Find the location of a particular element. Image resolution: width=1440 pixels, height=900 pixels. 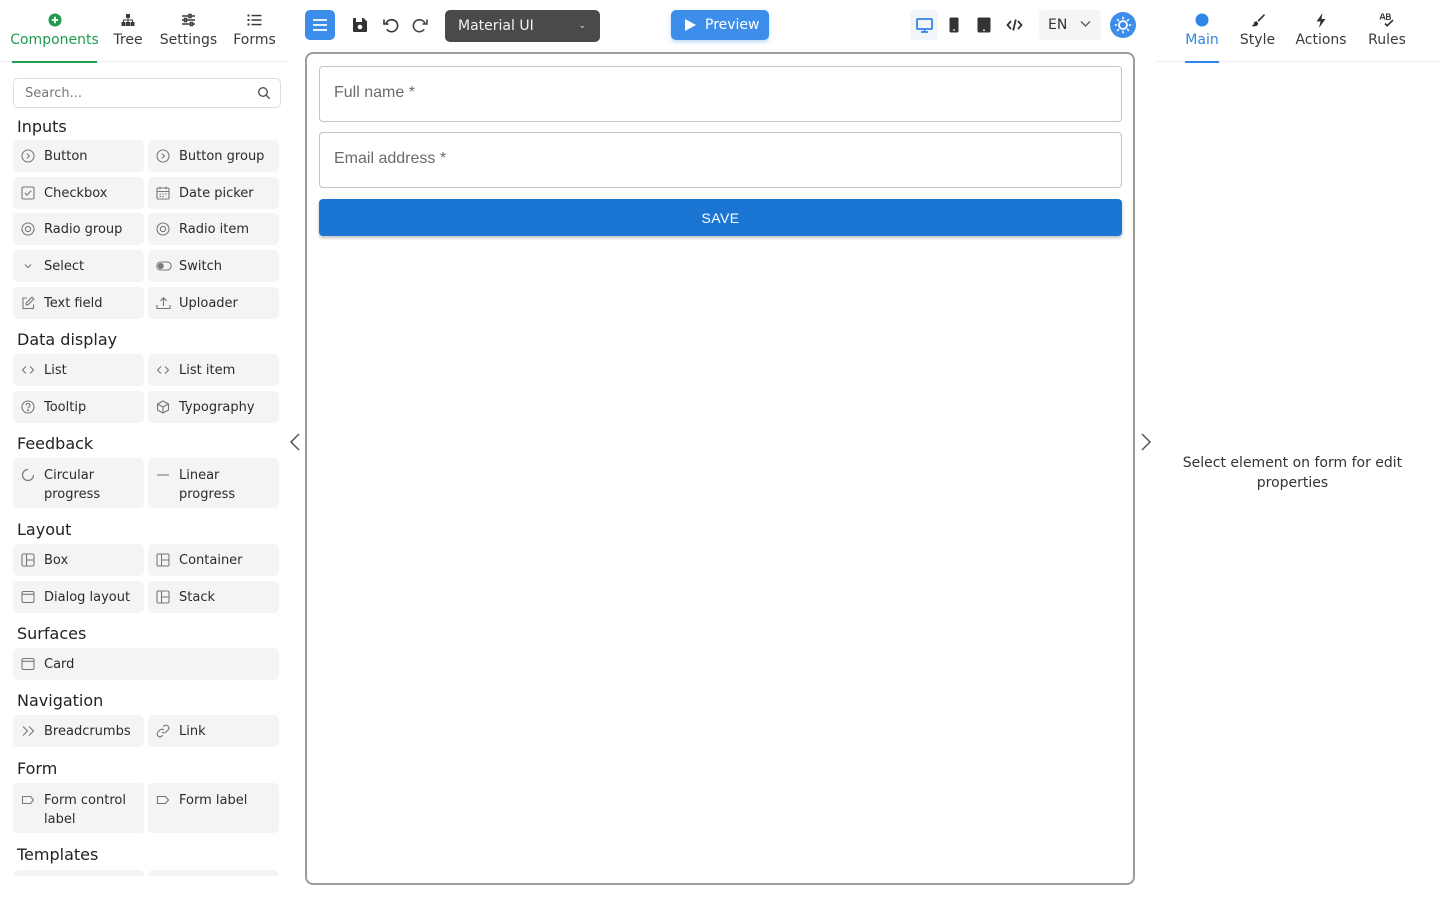

cube-icon is located at coordinates (163, 407).